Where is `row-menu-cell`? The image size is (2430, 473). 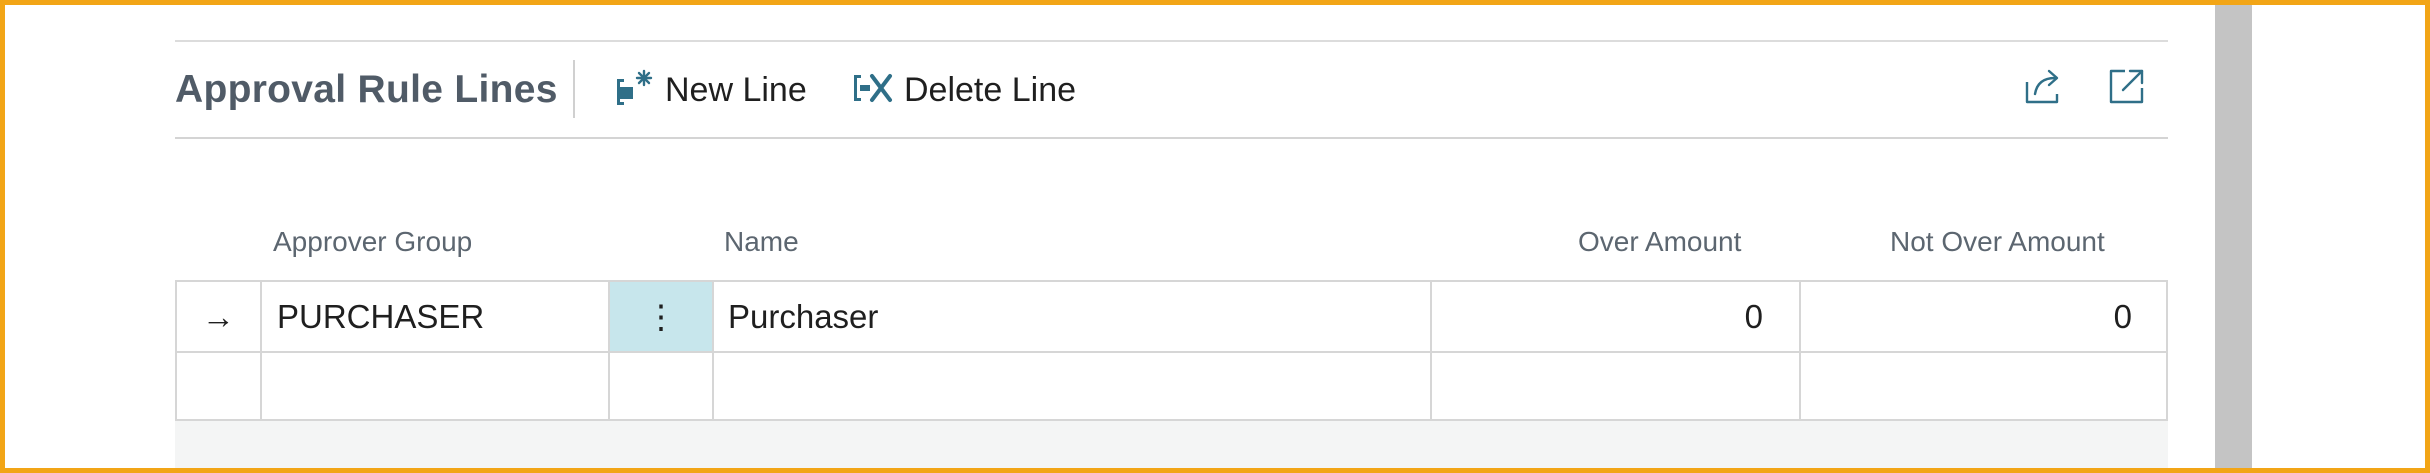
row-menu-cell is located at coordinates (660, 387).